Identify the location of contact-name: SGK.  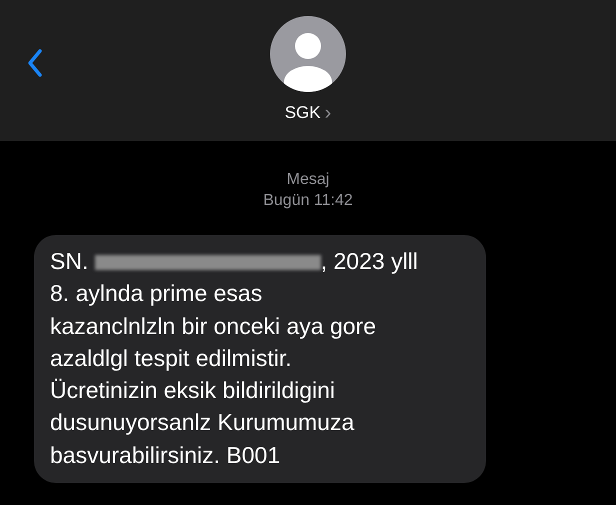
(302, 113).